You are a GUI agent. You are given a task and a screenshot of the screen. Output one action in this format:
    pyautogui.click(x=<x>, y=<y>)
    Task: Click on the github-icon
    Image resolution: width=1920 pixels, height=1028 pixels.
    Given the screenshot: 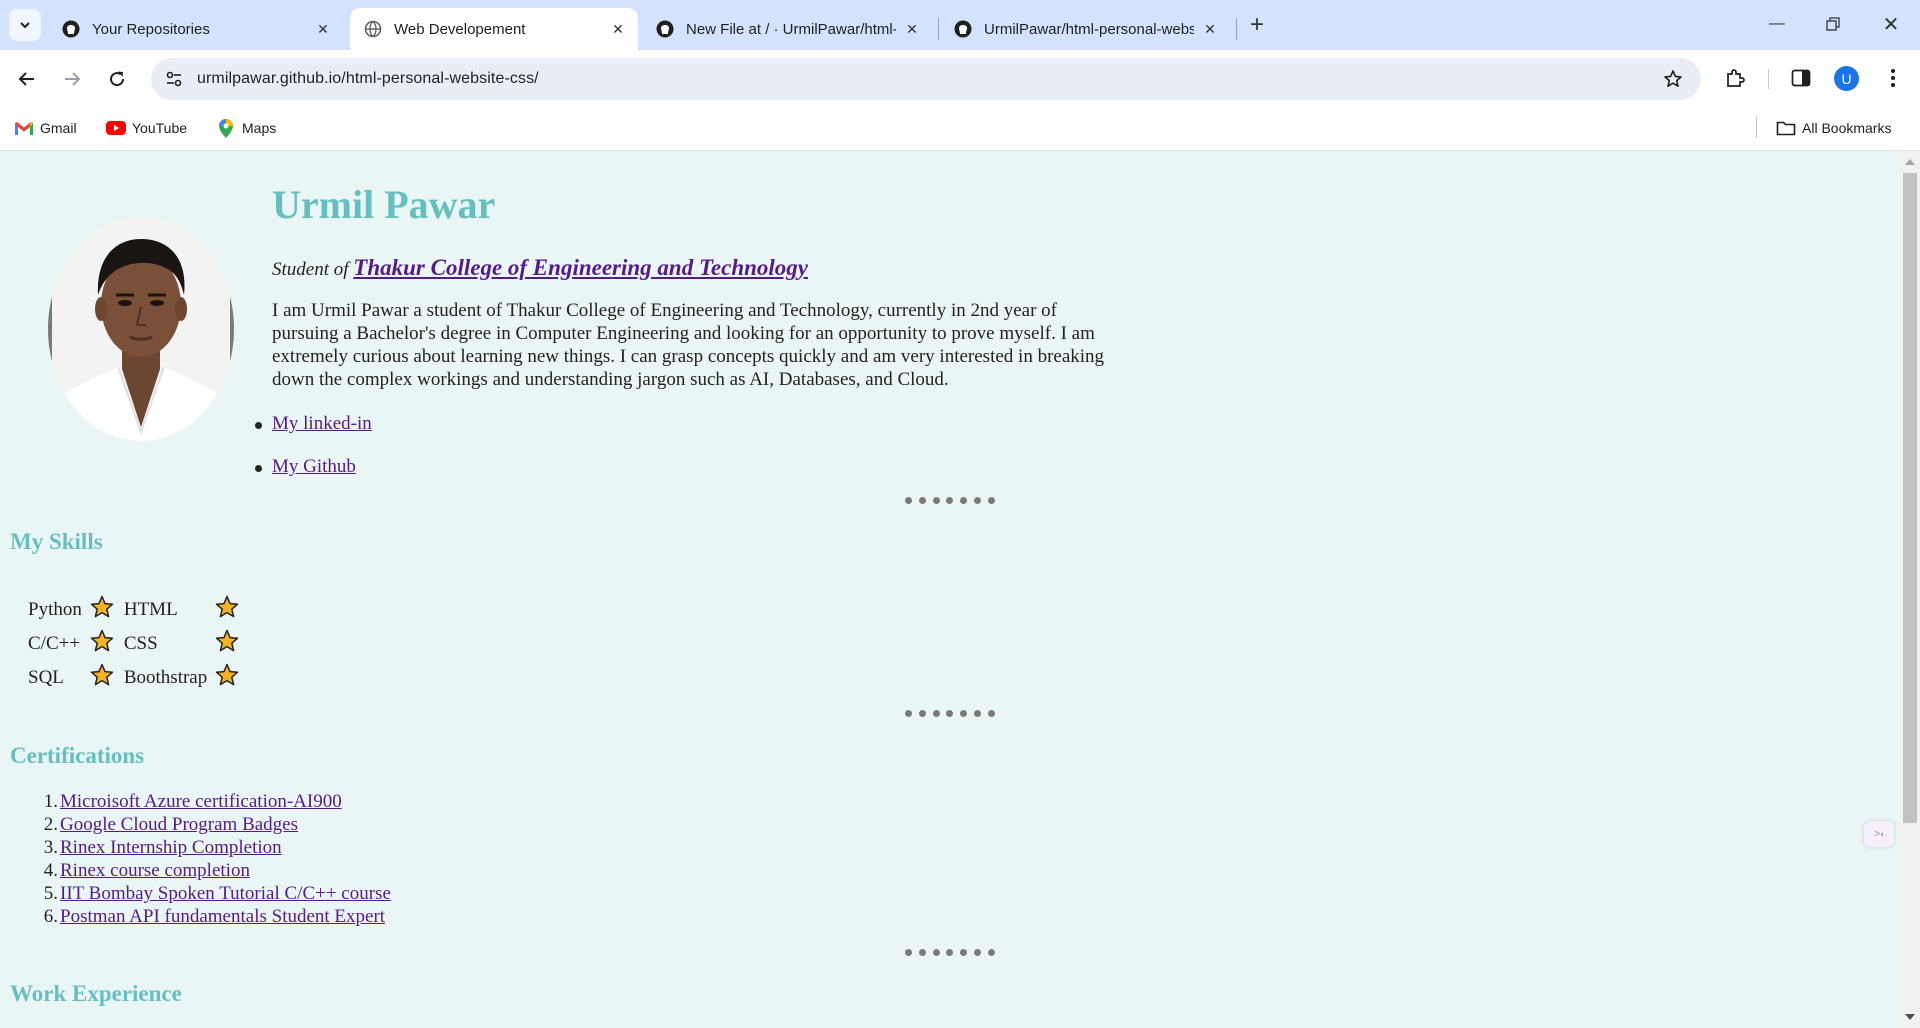 What is the action you would take?
    pyautogui.click(x=71, y=29)
    